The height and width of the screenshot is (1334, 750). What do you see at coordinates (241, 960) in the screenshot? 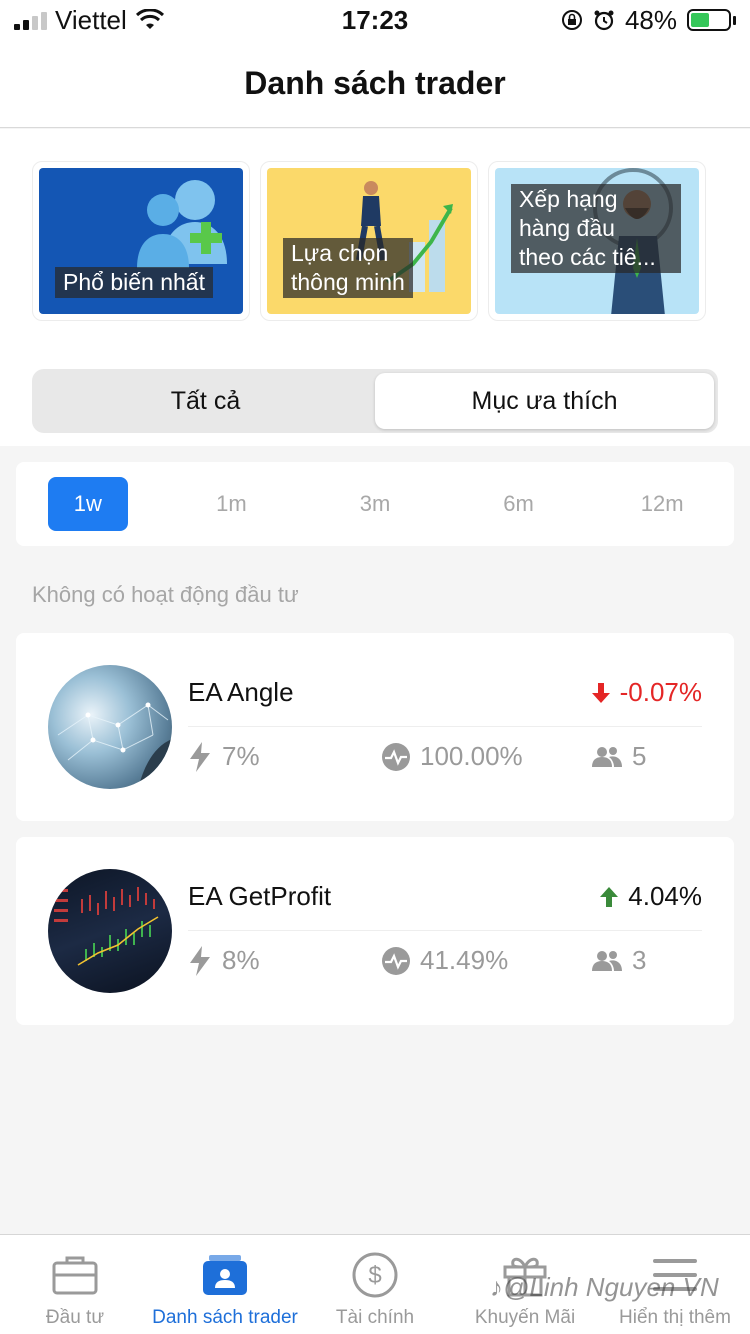
I see `stat-risk-value: 8%` at bounding box center [241, 960].